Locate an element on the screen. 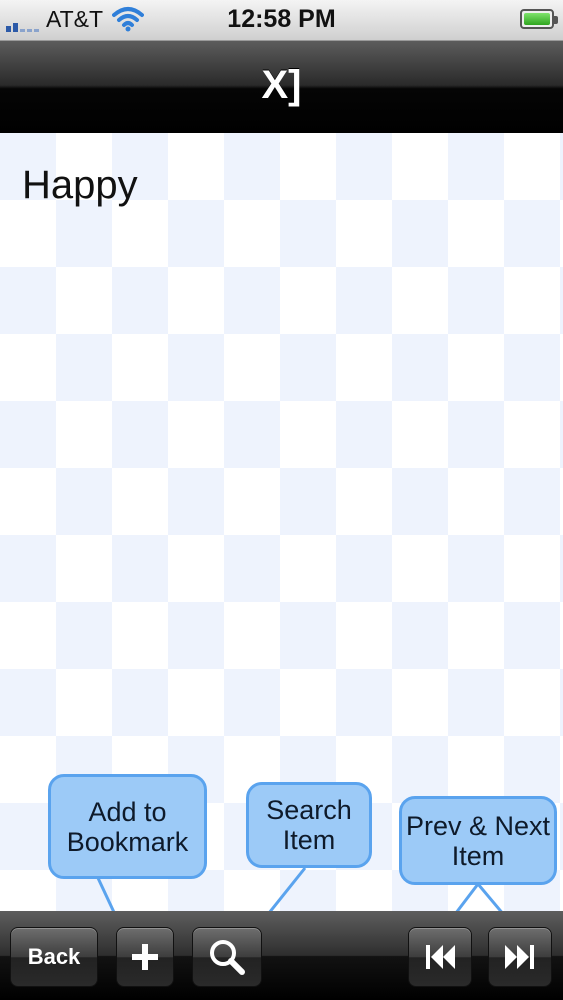 This screenshot has height=1000, width=563. callout-search-line1: Search is located at coordinates (309, 810).